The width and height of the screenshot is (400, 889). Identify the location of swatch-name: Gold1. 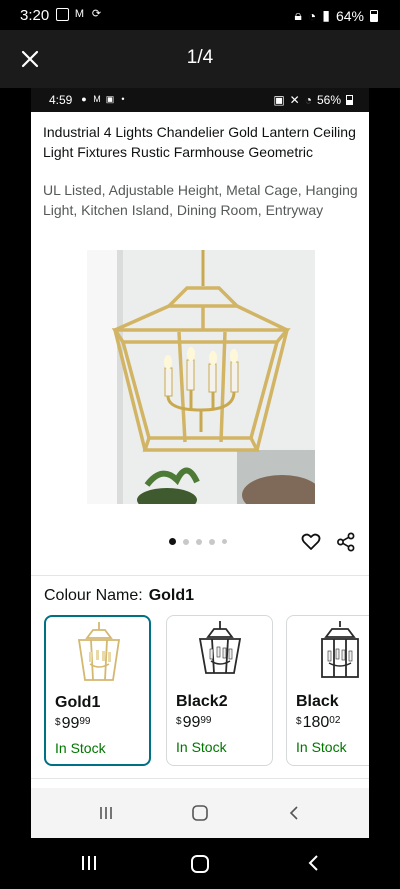
(78, 702).